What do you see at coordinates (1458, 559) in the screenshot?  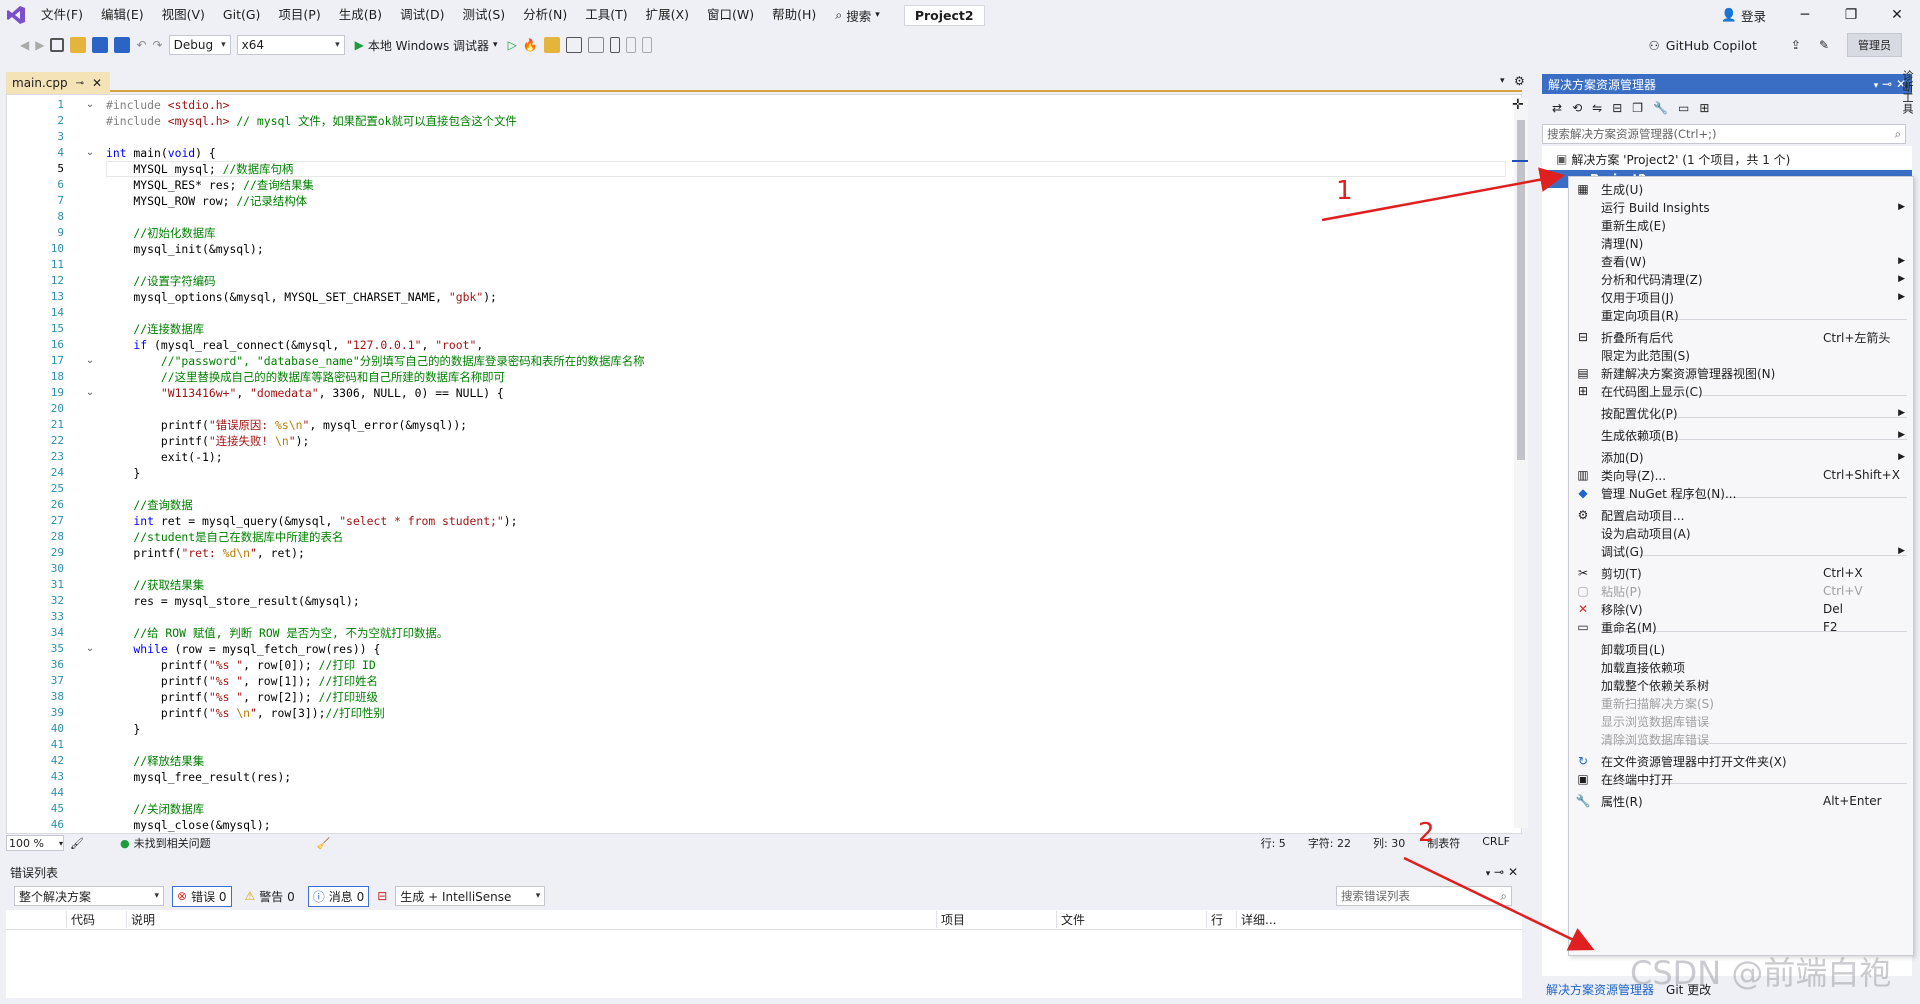 I see `annotation-overlay` at bounding box center [1458, 559].